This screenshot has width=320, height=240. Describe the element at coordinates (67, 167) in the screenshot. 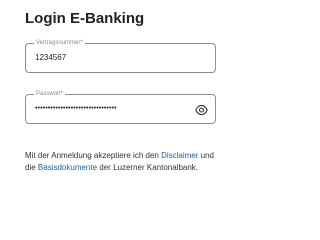

I see `basisdokumente-link: Basisdokumente` at that location.